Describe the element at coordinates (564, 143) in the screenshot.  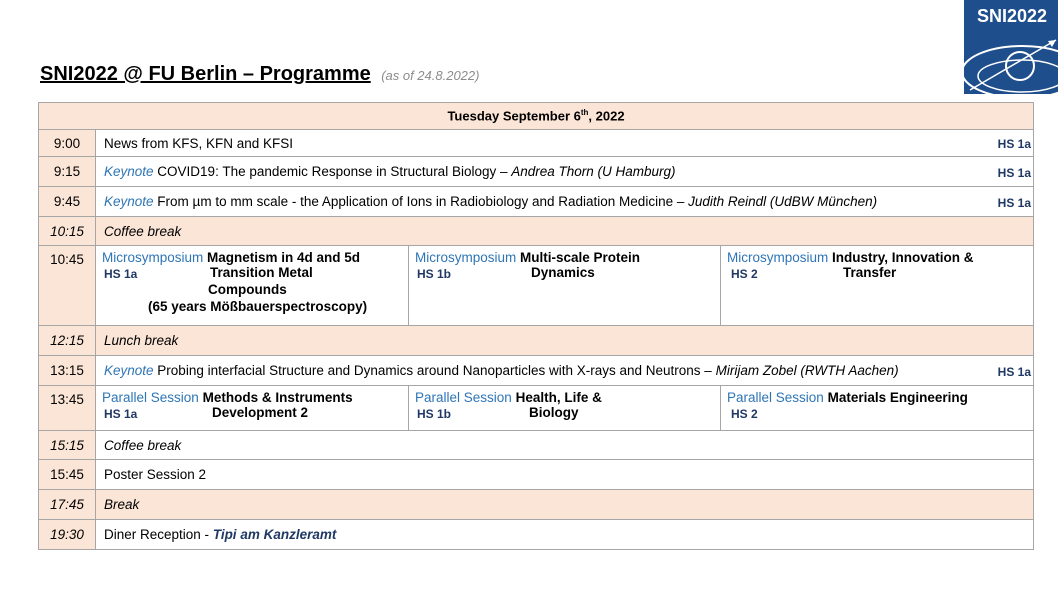
I see `event-cell: News from KFS, KFN and KFSI HS 1a` at that location.